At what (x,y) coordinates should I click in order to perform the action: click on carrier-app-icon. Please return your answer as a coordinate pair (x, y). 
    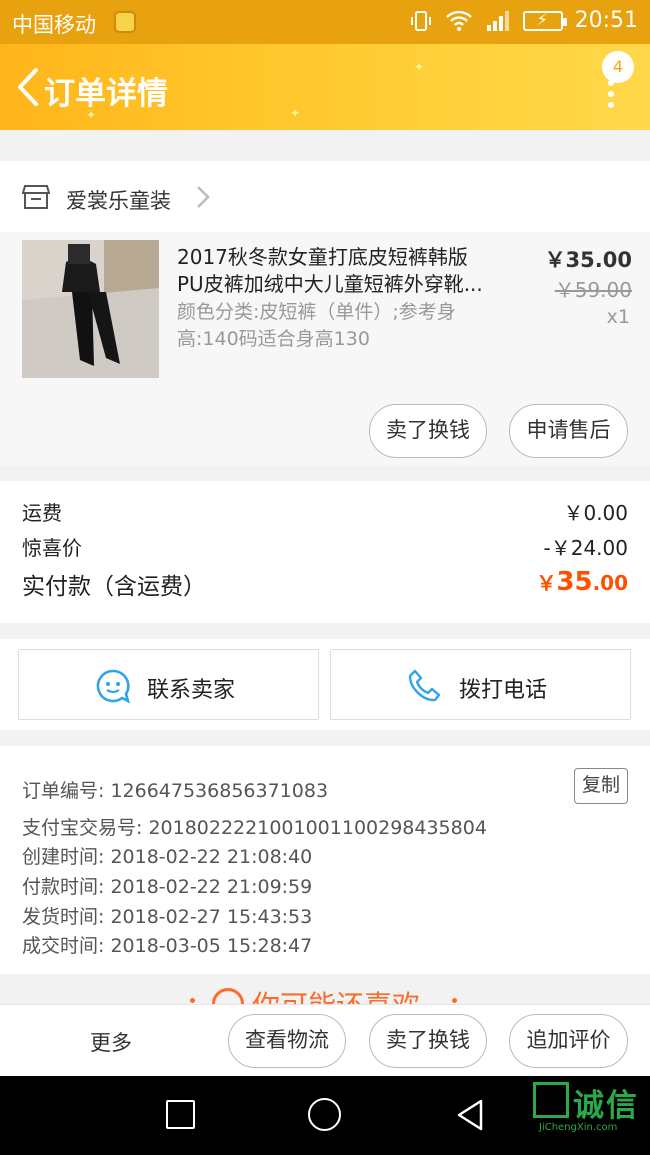
    Looking at the image, I should click on (125, 22).